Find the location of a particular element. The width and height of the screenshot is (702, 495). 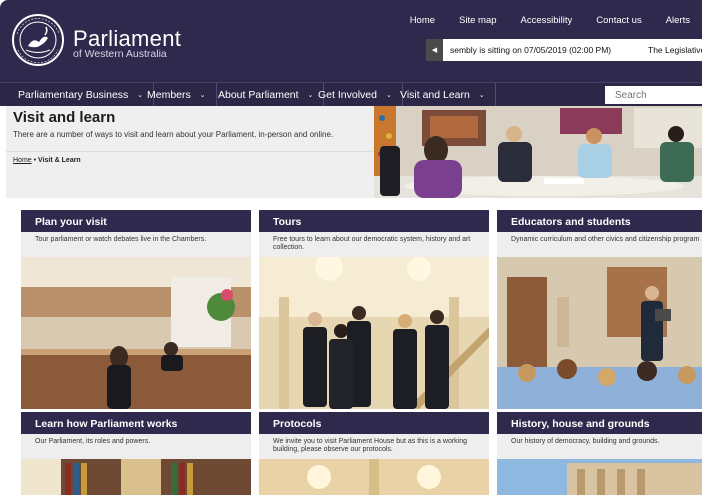

triangle-left-icon: ◀ is located at coordinates (434, 50).